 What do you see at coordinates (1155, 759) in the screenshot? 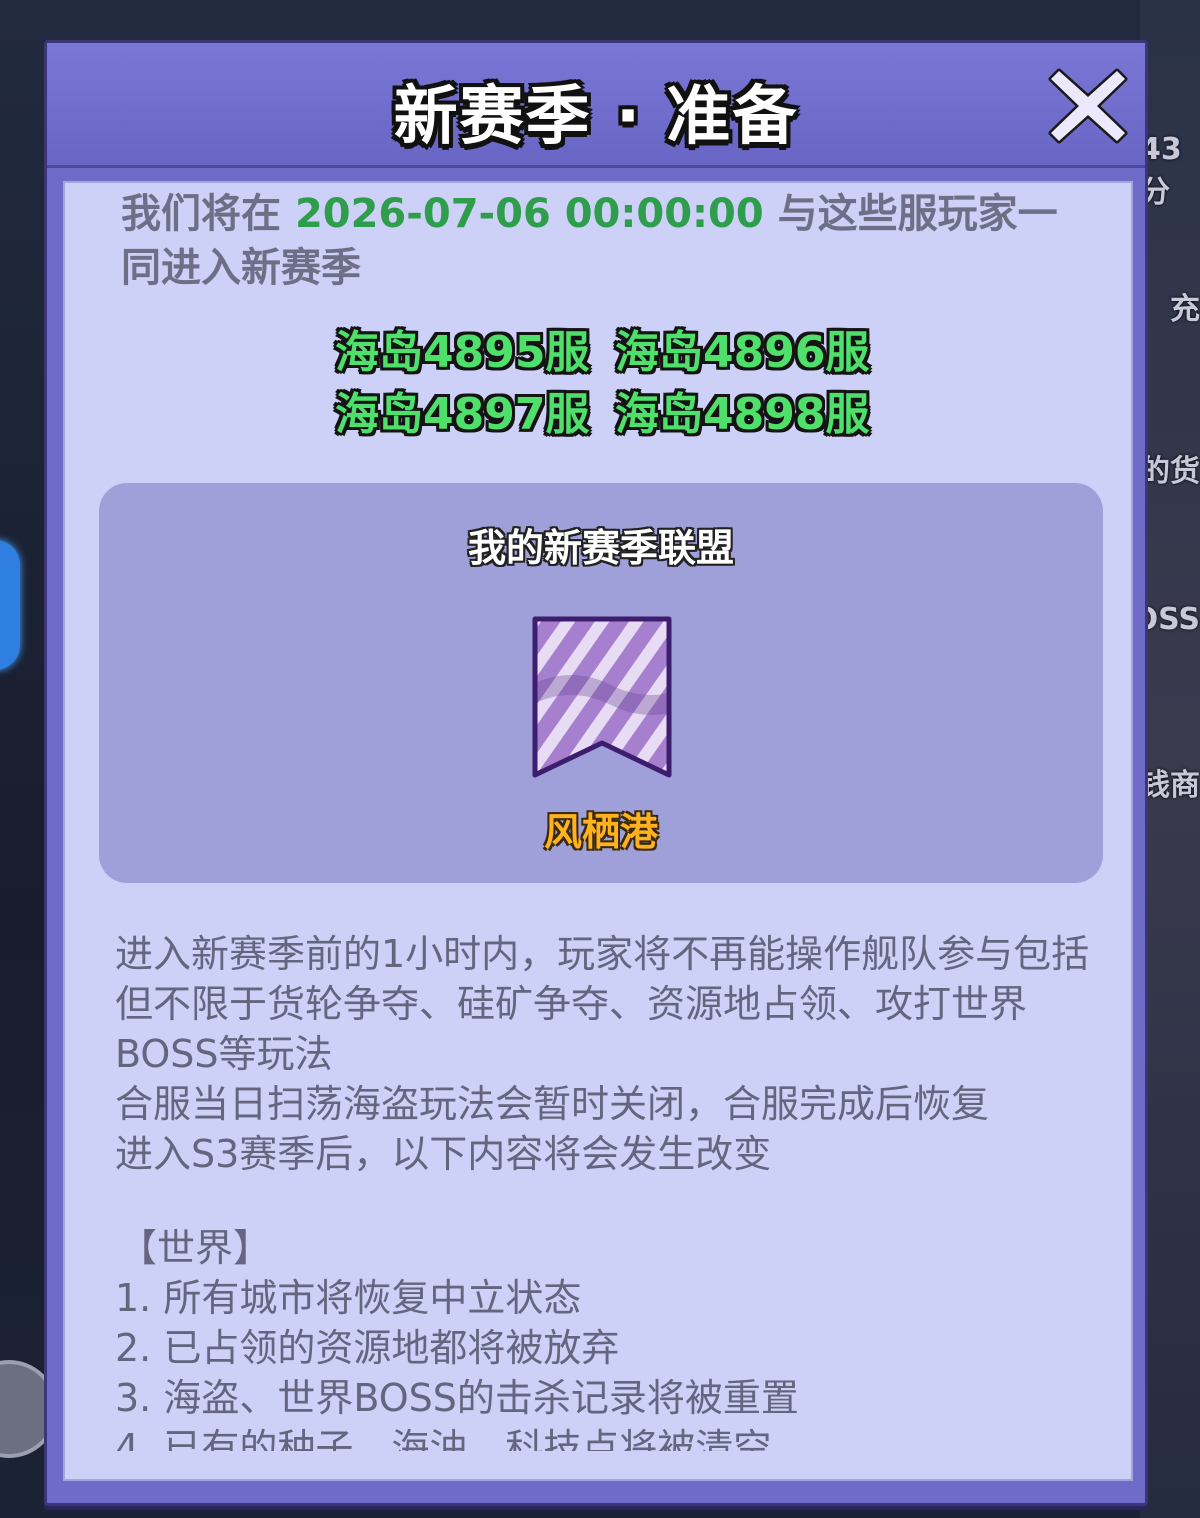
I see `background-side-menu: 43分 充 的货 BOSS 钱商` at bounding box center [1155, 759].